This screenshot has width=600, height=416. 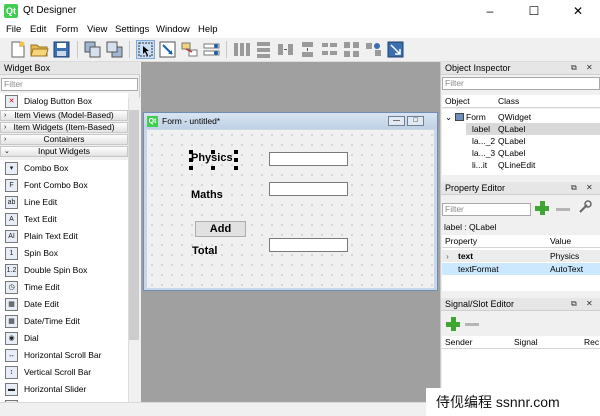 What do you see at coordinates (308, 159) in the screenshot?
I see `physics-line-edit` at bounding box center [308, 159].